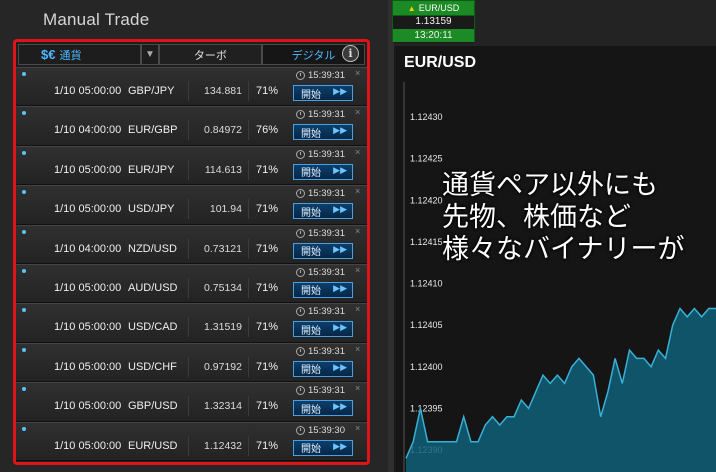 The image size is (716, 472). What do you see at coordinates (223, 287) in the screenshot?
I see `current-rate: 0.75134` at bounding box center [223, 287].